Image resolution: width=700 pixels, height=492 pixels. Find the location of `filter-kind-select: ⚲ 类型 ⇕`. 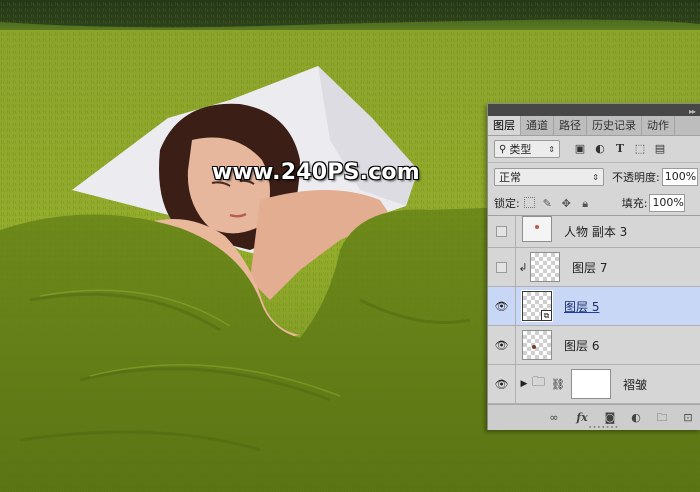

filter-kind-select: ⚲ 类型 ⇕ is located at coordinates (527, 149).